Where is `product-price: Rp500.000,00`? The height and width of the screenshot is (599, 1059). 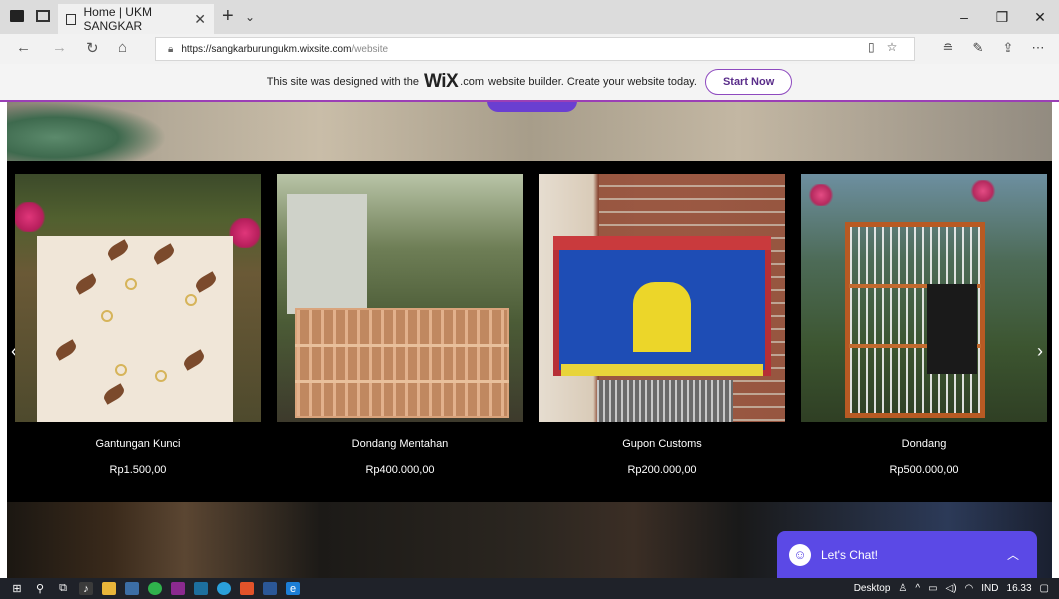 product-price: Rp500.000,00 is located at coordinates (924, 470).